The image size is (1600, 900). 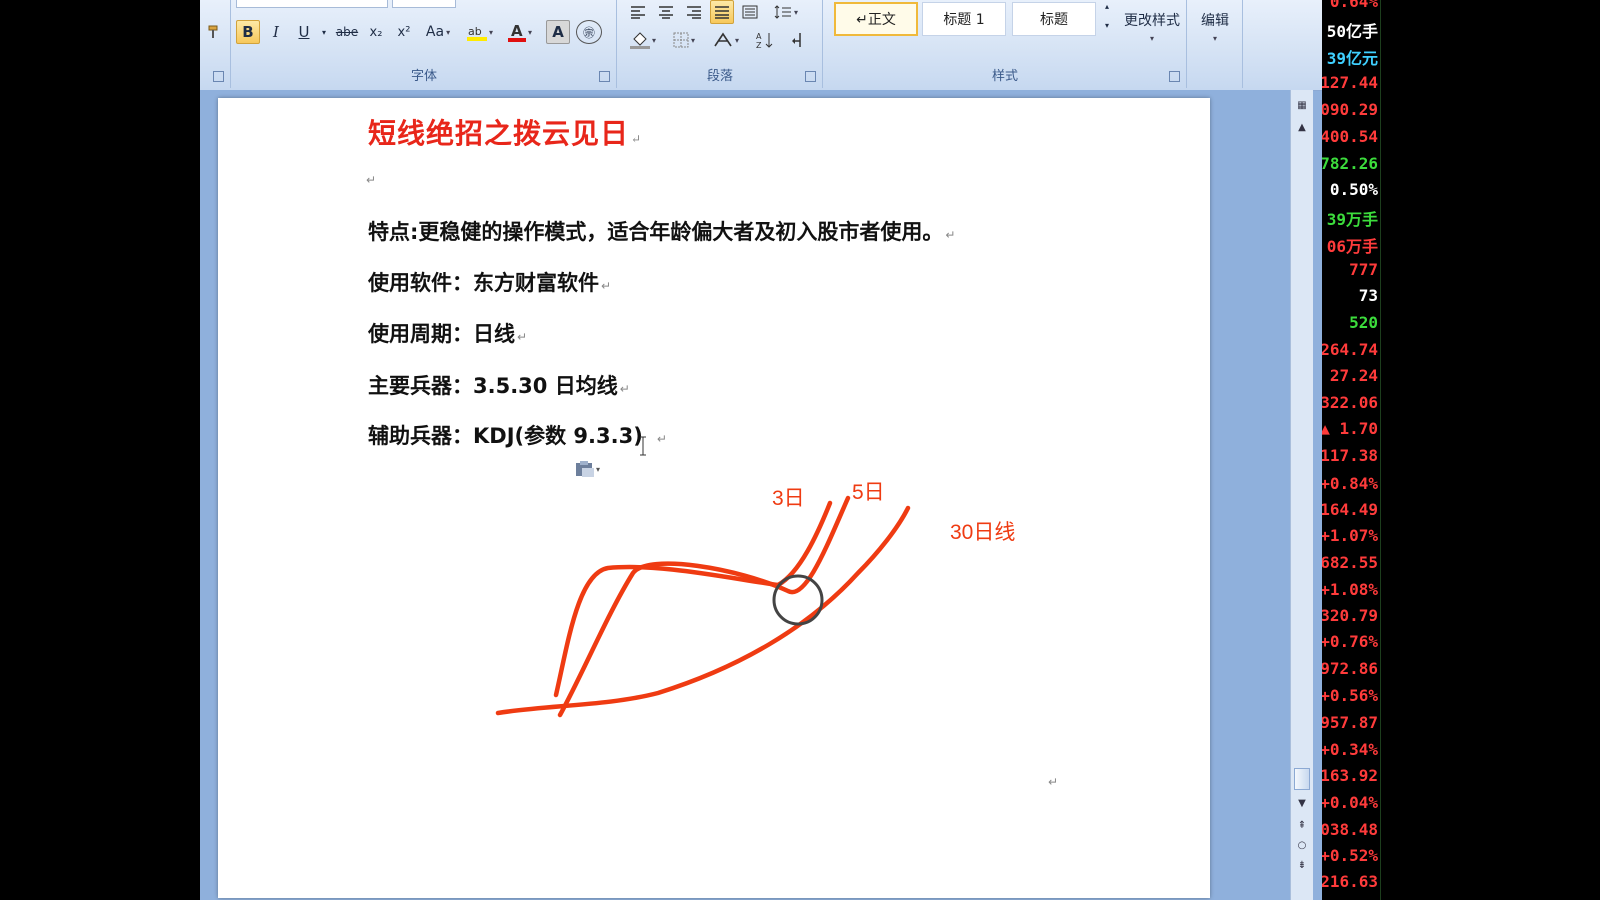 I want to click on line-spacing-icon: ▾, so click(x=786, y=12).